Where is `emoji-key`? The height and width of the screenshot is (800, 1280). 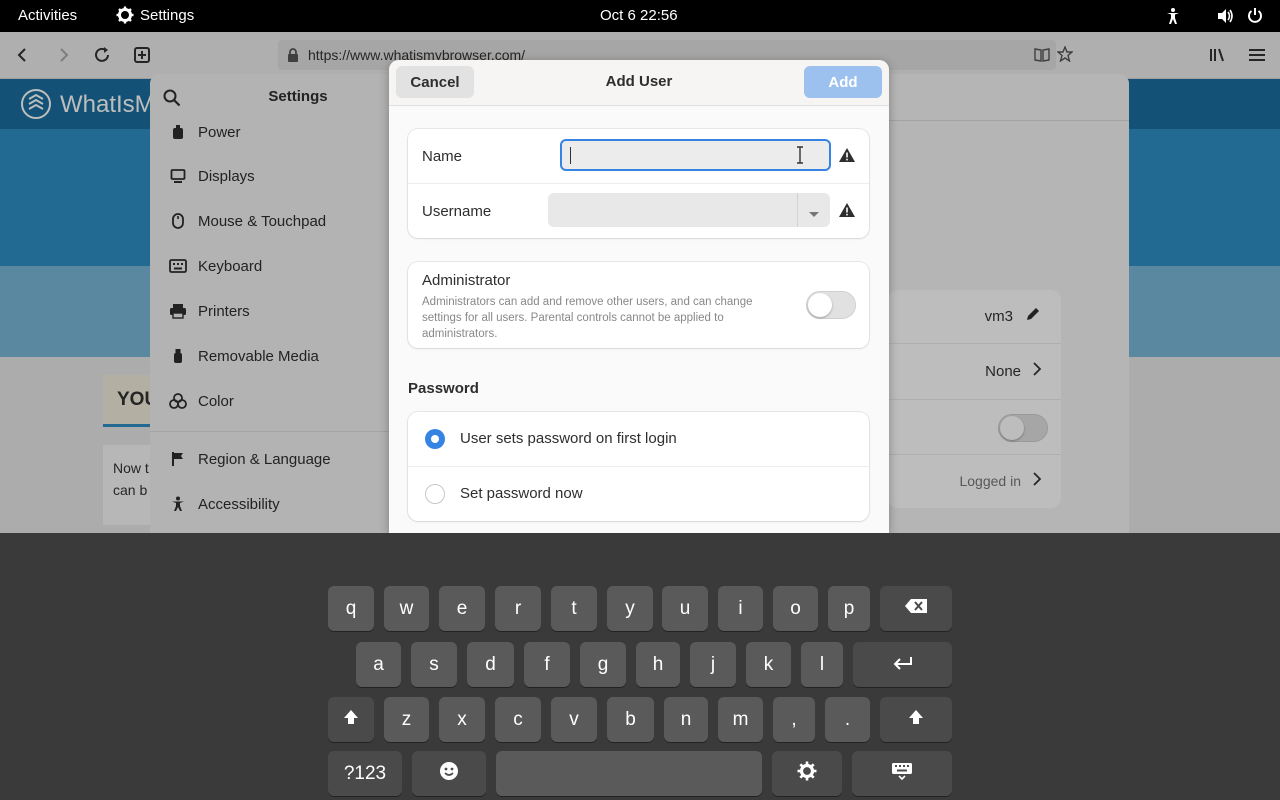
emoji-key is located at coordinates (449, 773).